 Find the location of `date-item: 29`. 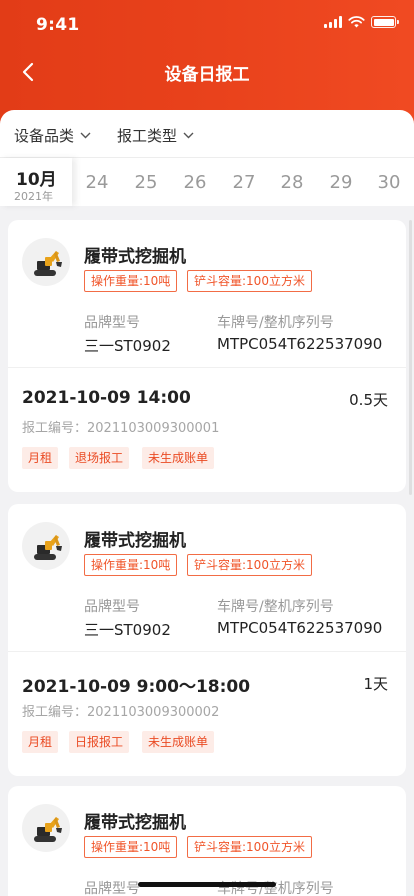

date-item: 29 is located at coordinates (341, 182).